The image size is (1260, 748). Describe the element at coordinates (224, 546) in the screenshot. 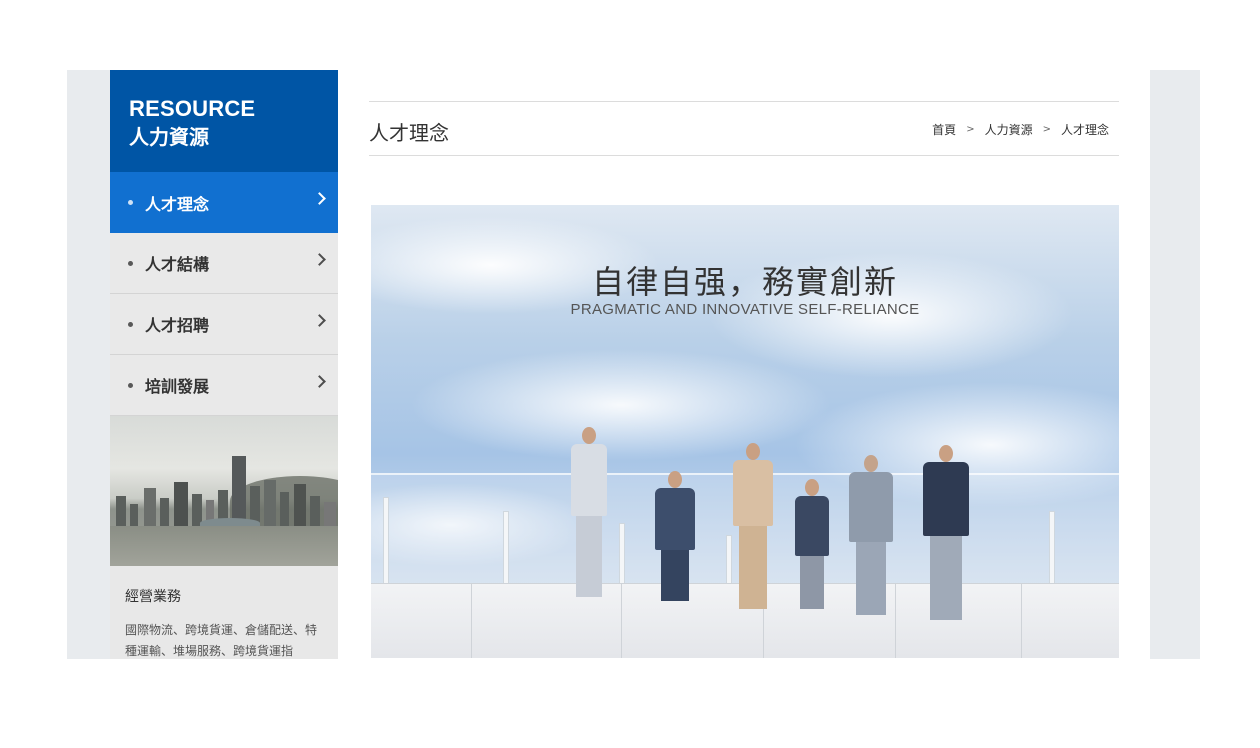

I see `harbour-water` at that location.